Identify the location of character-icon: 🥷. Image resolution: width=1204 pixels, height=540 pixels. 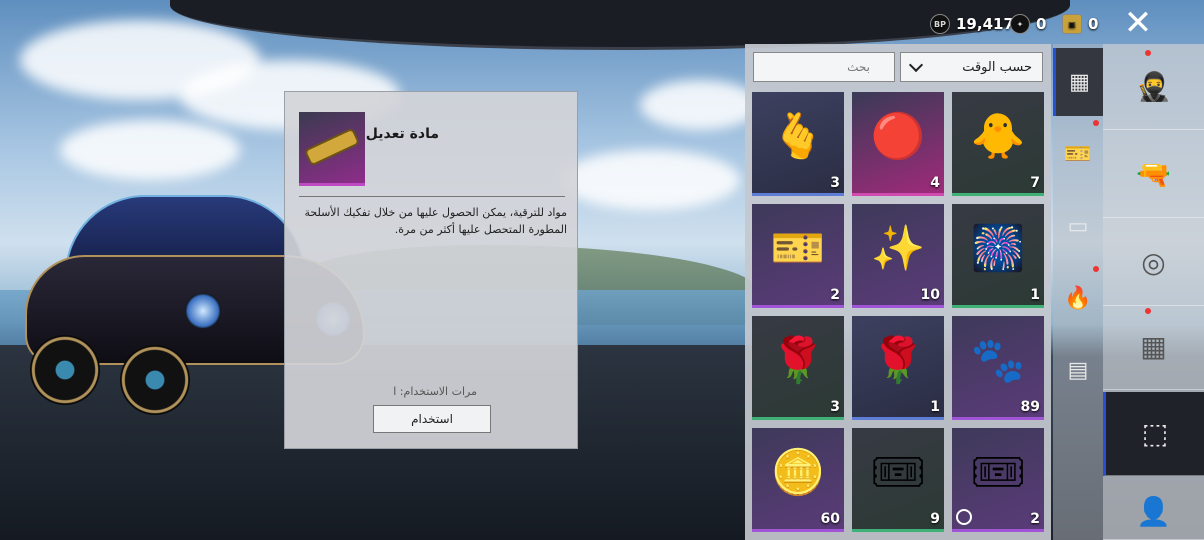
(1153, 86).